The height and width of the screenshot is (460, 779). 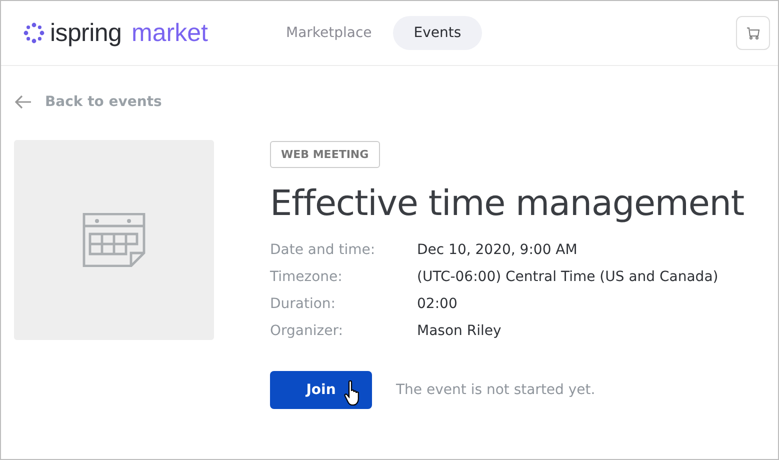 What do you see at coordinates (114, 240) in the screenshot?
I see `calendar-icon` at bounding box center [114, 240].